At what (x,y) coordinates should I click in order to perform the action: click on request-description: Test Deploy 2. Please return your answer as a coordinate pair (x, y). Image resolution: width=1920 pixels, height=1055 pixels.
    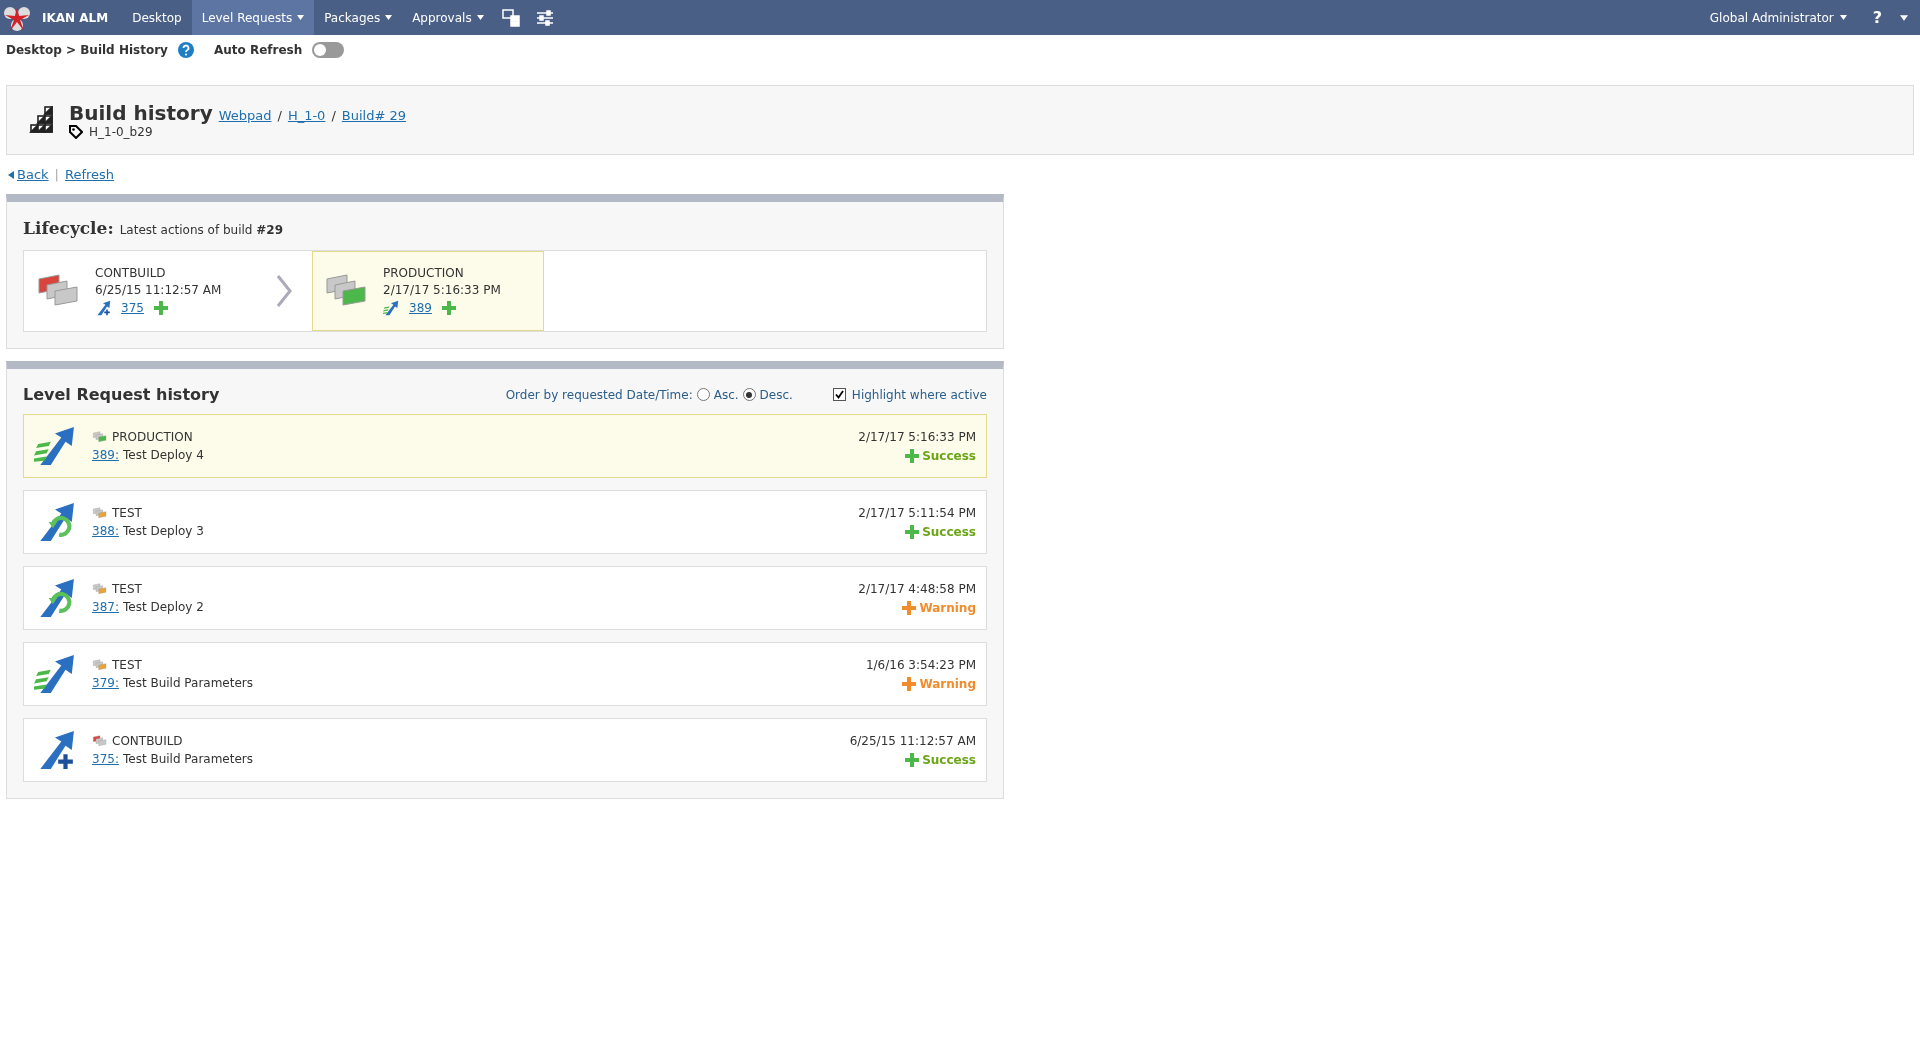
    Looking at the image, I should click on (163, 607).